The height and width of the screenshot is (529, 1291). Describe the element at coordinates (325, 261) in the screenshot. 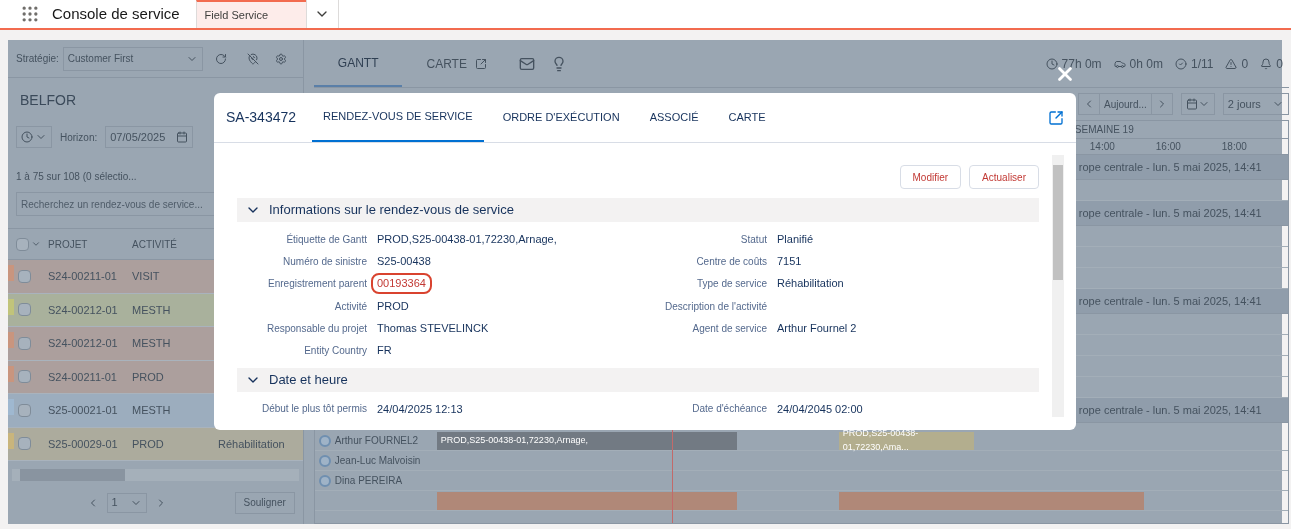

I see `field-label: Numéro de sinistre` at that location.